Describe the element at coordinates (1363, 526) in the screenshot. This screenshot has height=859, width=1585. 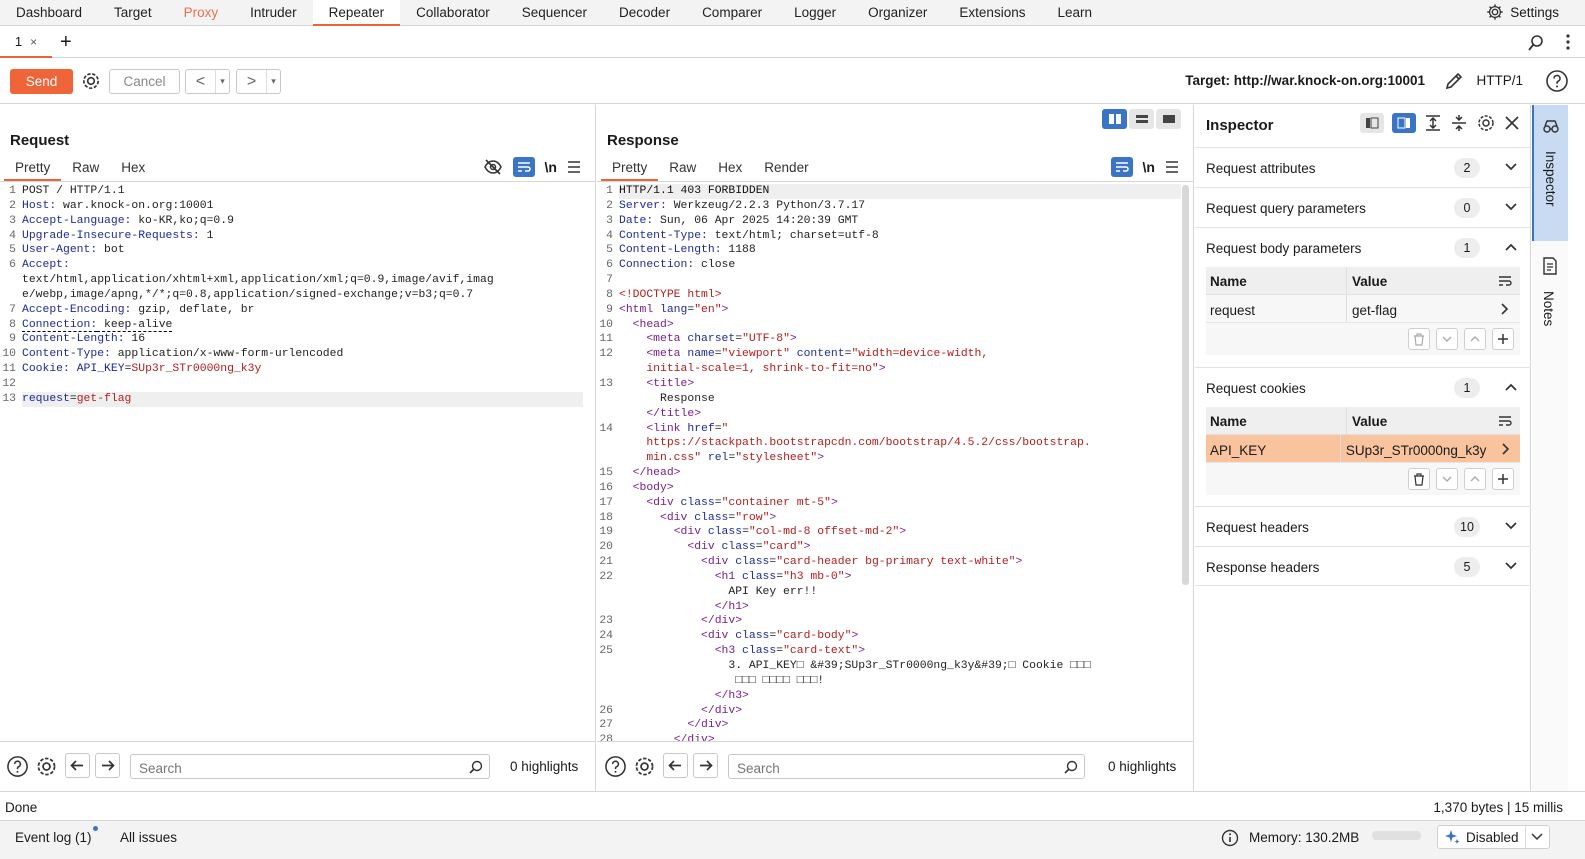
I see `section-request-headers: Request headers 10` at that location.